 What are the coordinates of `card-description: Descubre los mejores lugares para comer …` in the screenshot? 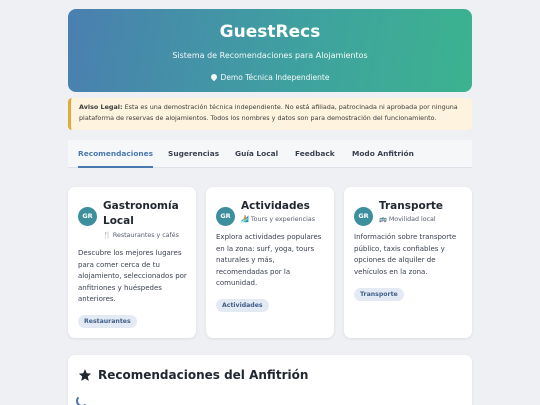 It's located at (132, 276).